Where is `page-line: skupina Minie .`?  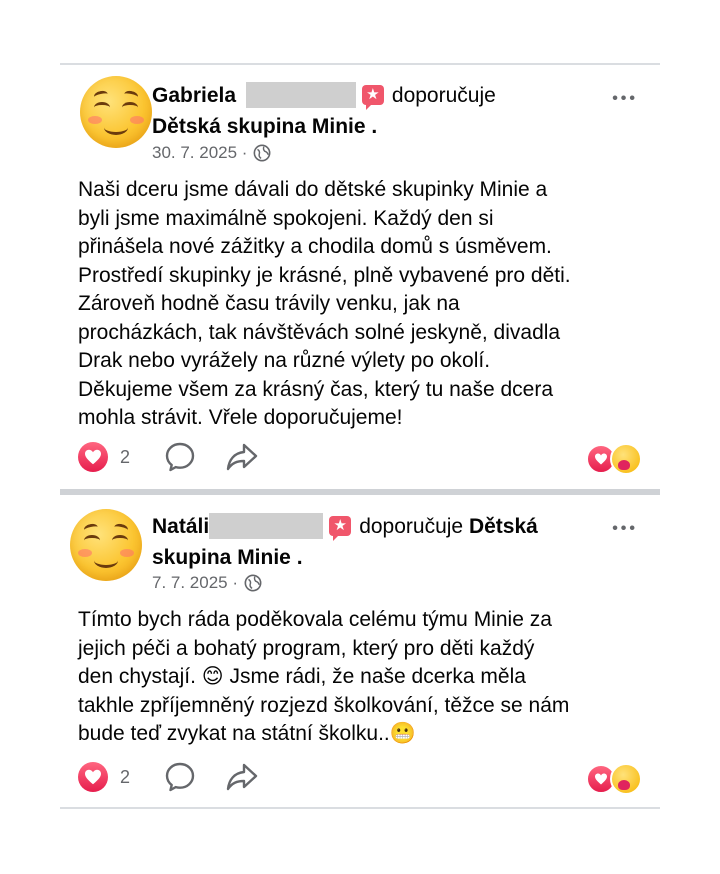 page-line: skupina Minie . is located at coordinates (227, 558).